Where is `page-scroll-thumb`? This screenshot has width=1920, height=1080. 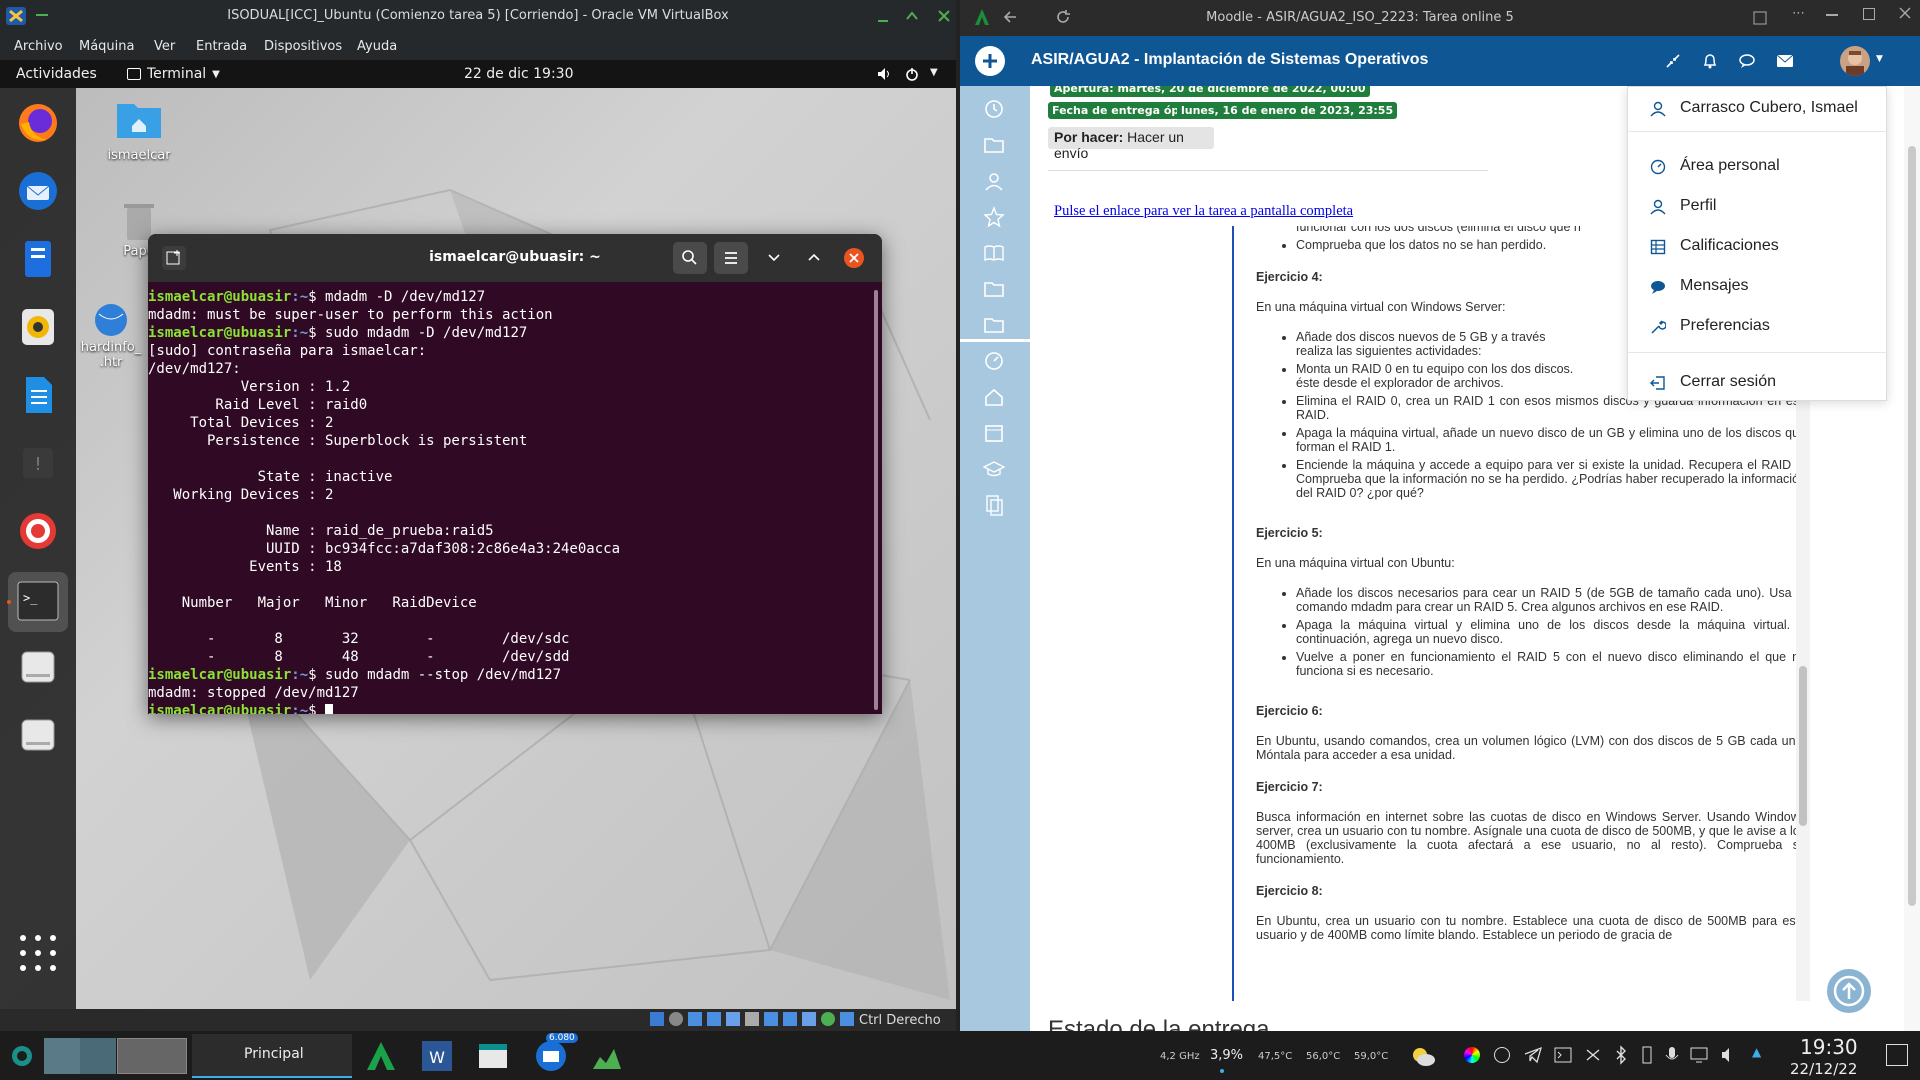 page-scroll-thumb is located at coordinates (1912, 526).